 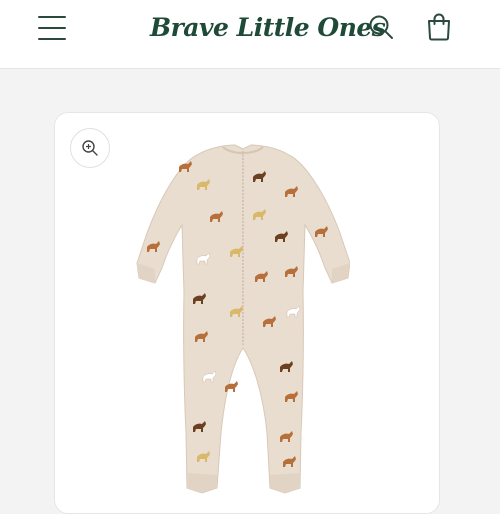 What do you see at coordinates (268, 28) in the screenshot?
I see `brand-logo: Brave Little Ones` at bounding box center [268, 28].